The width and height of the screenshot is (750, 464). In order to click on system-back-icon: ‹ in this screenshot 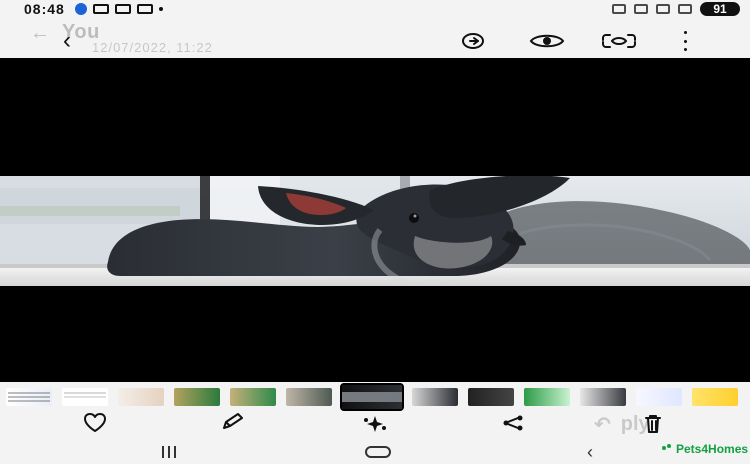, I will do `click(590, 452)`.